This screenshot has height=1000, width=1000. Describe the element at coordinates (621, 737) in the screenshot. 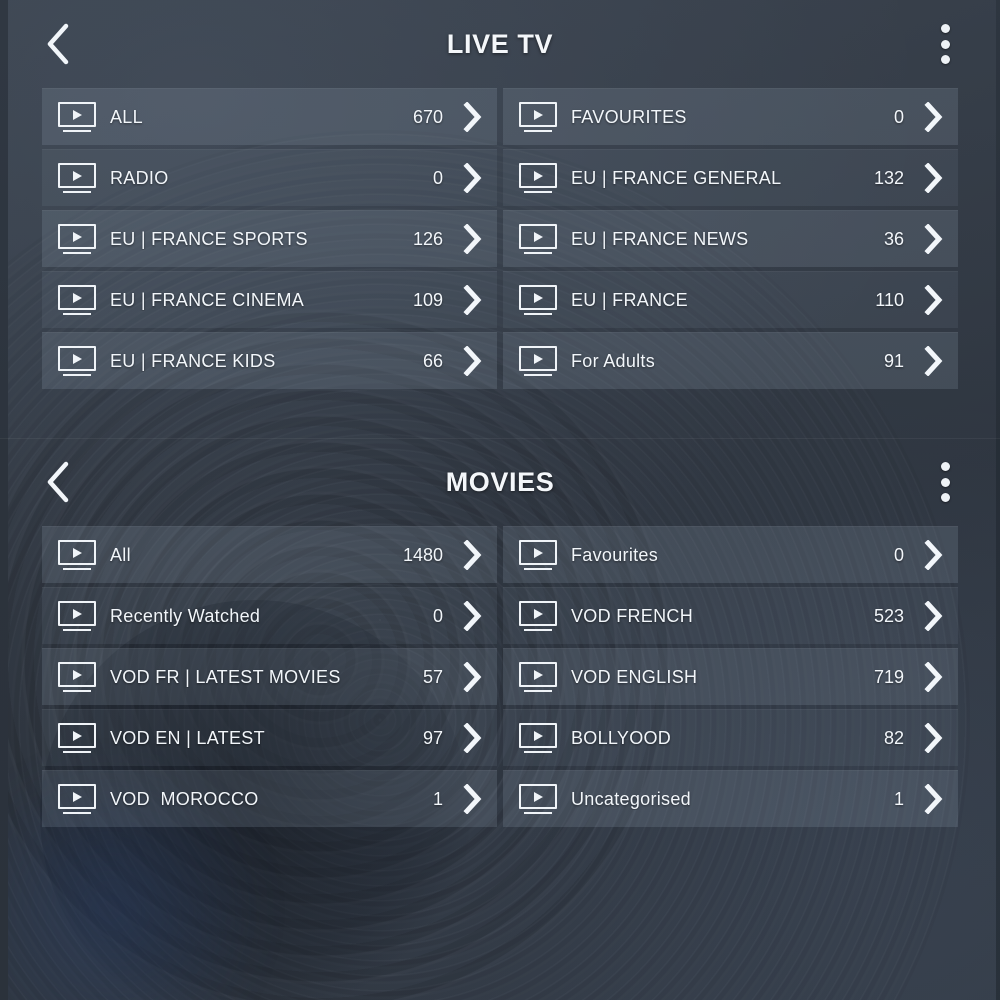

I see `category-row-label: BOLLYOOD` at that location.